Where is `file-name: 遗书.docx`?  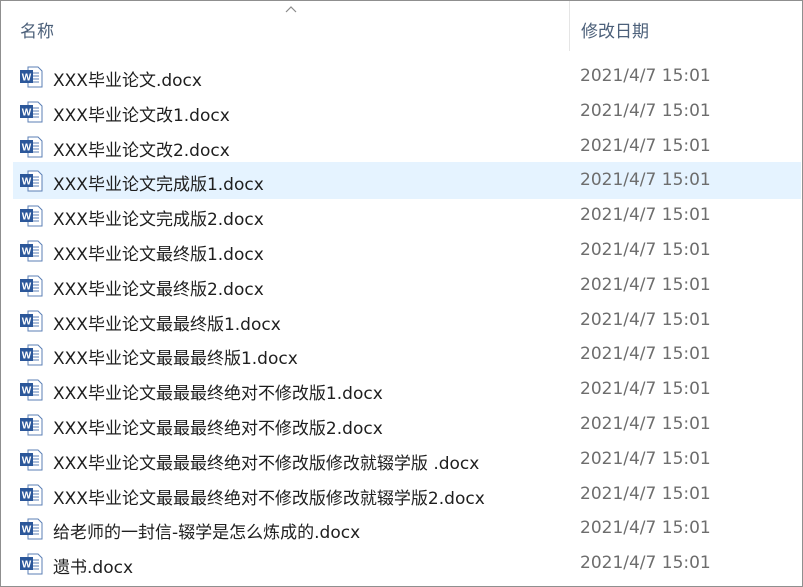 file-name: 遗书.docx is located at coordinates (93, 568).